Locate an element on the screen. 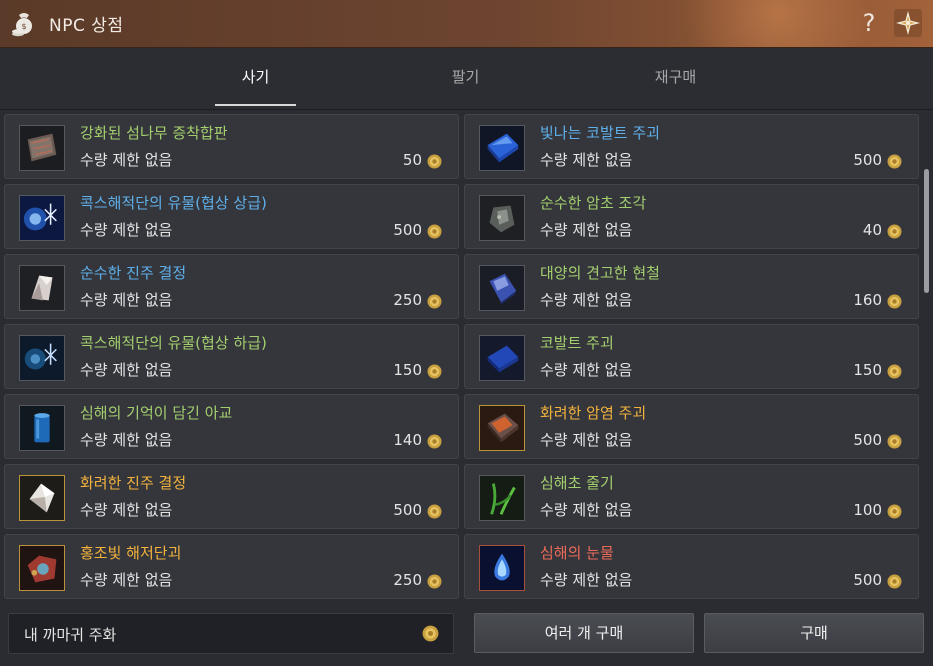 The width and height of the screenshot is (933, 666). item-name: 대양의 견고한 현철 is located at coordinates (600, 273).